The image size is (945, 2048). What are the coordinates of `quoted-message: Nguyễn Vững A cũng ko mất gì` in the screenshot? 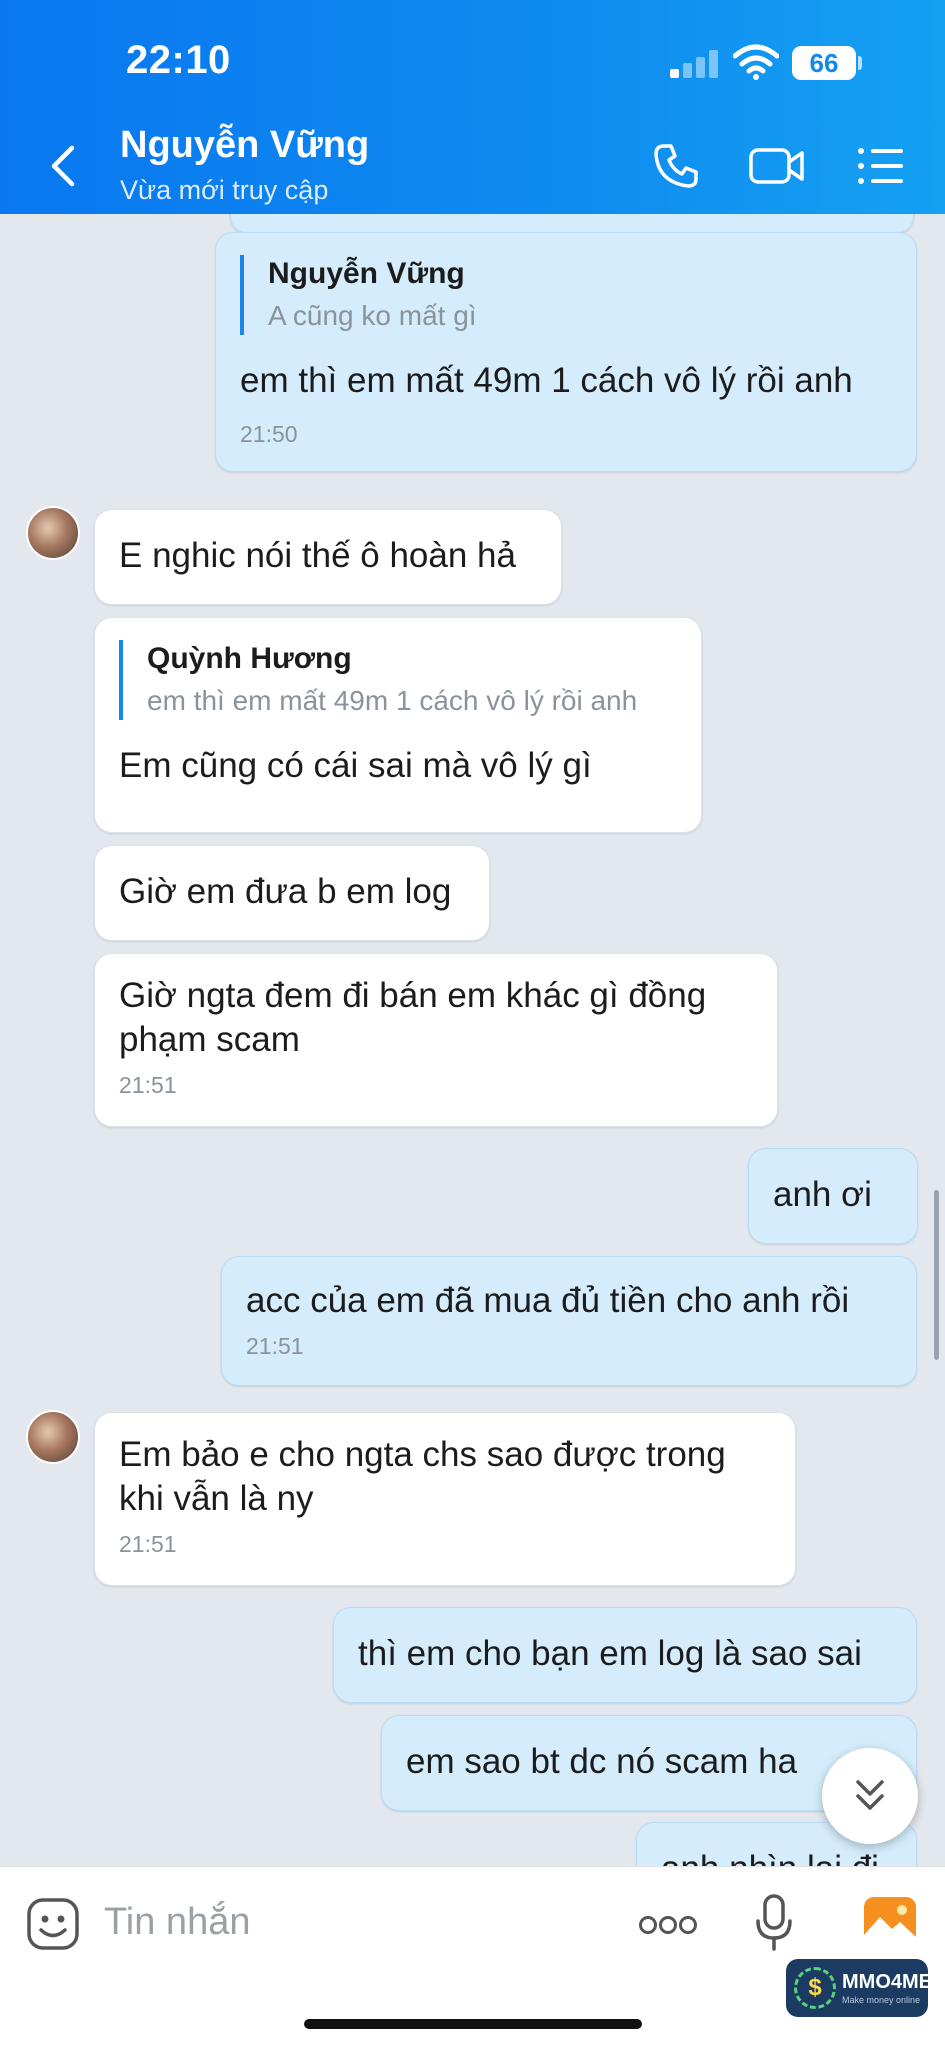 It's located at (566, 295).